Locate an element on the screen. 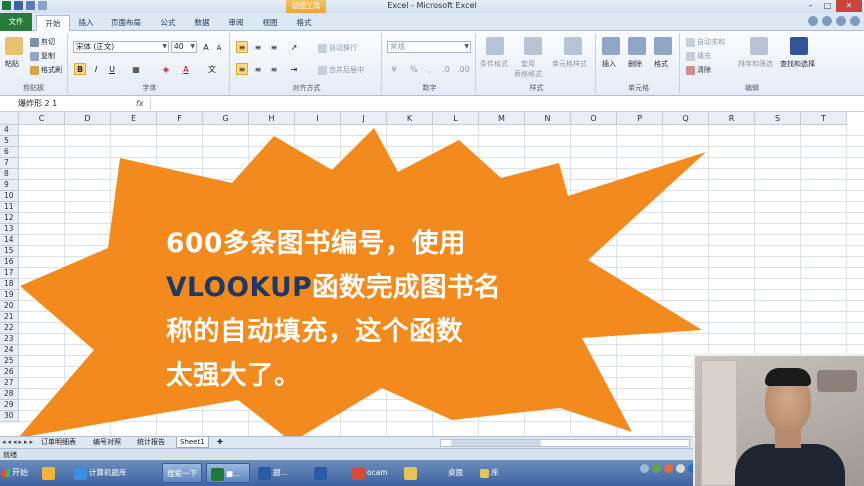 This screenshot has height=486, width=864. phonetic-icon: 文 is located at coordinates (212, 69).